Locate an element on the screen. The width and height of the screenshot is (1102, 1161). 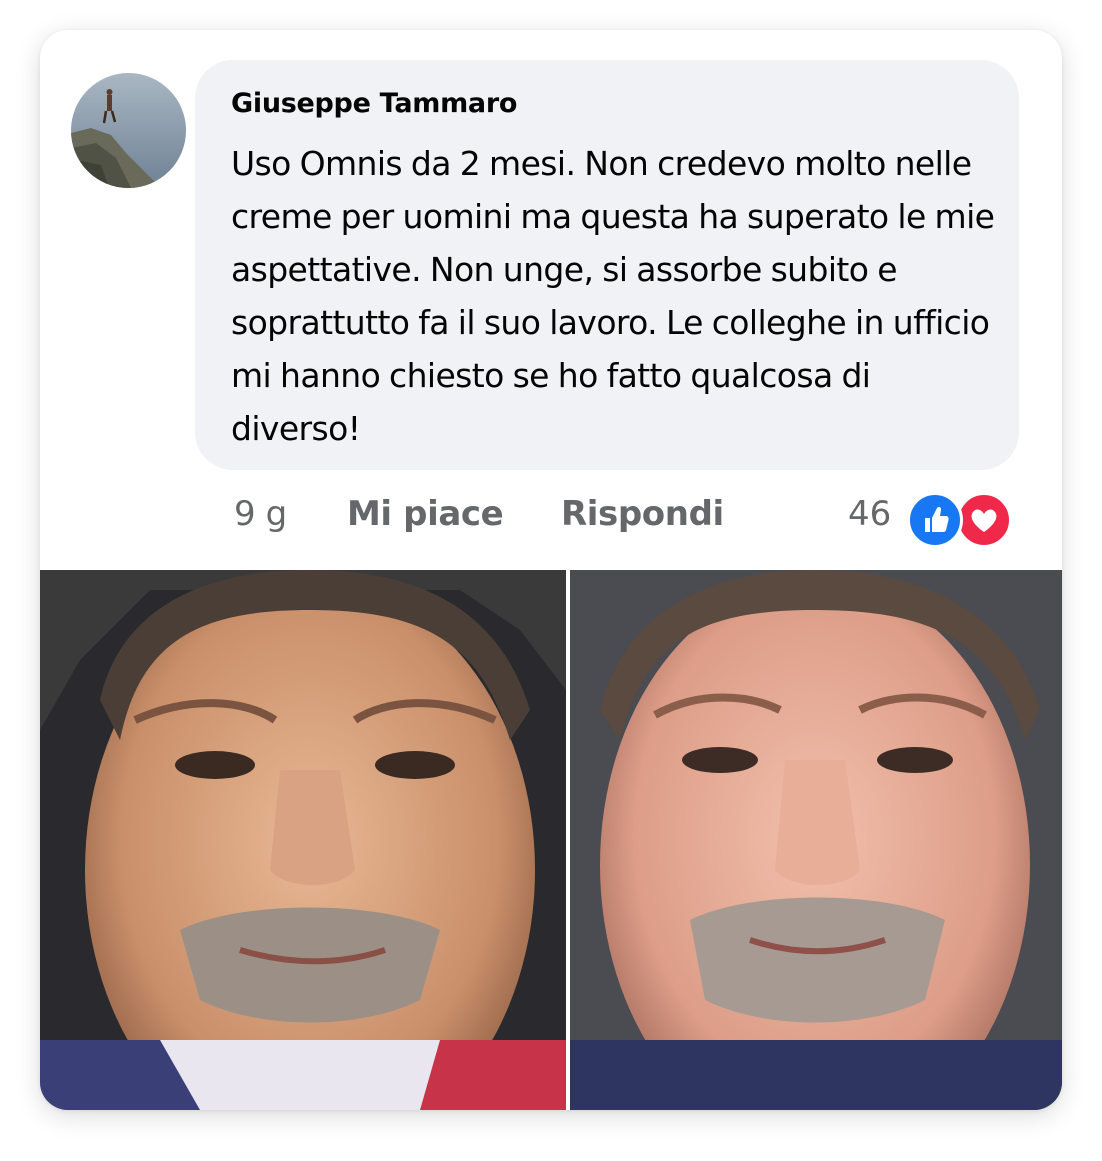
comment-actions: 9 g Mi piace Rispondi 46 is located at coordinates (551, 518).